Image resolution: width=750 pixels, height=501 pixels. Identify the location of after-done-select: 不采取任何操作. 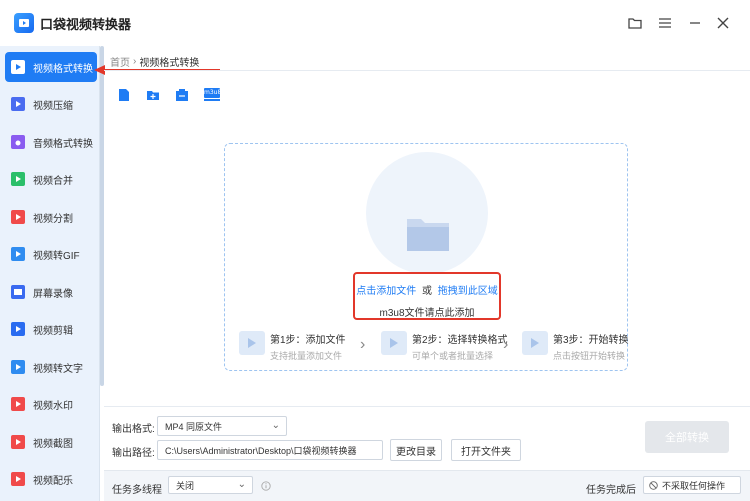
(692, 485).